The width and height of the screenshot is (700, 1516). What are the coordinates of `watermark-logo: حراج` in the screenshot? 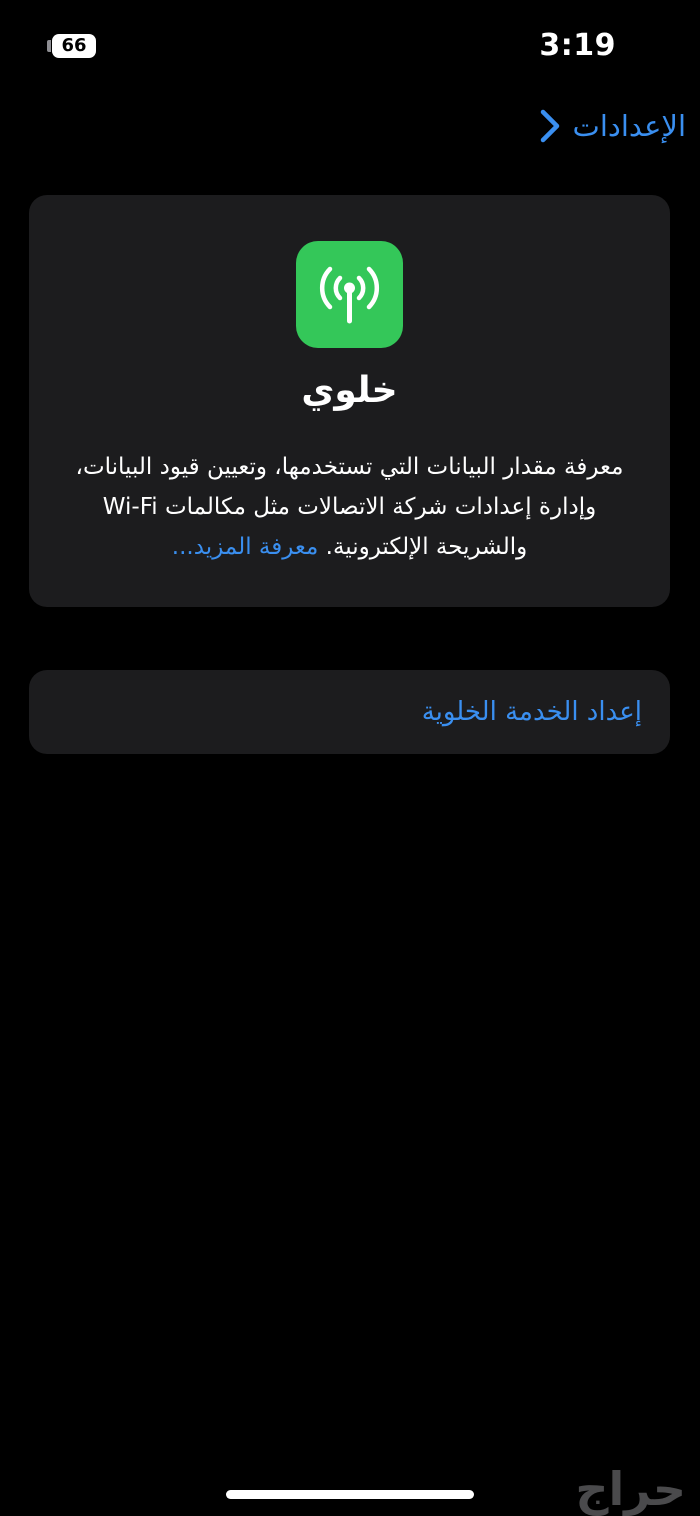 It's located at (631, 1489).